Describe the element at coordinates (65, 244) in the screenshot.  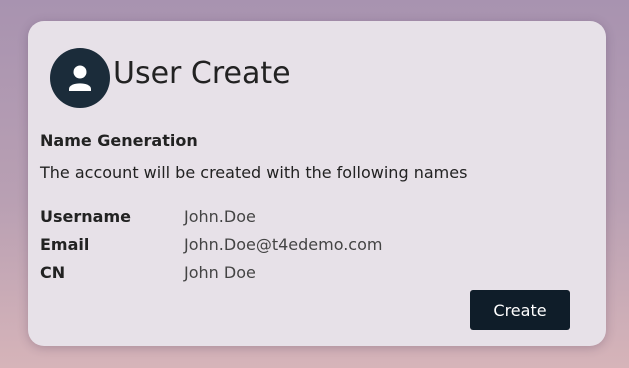
I see `email-label: Email` at that location.